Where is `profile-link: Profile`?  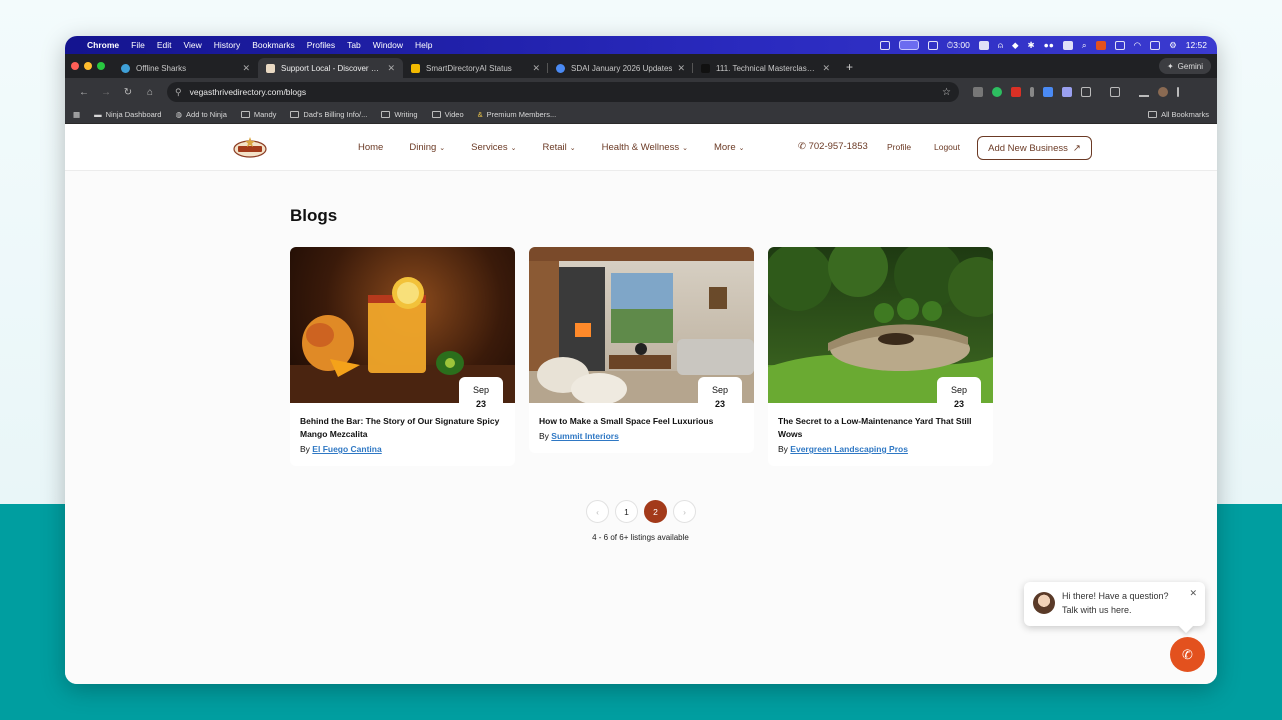 profile-link: Profile is located at coordinates (899, 147).